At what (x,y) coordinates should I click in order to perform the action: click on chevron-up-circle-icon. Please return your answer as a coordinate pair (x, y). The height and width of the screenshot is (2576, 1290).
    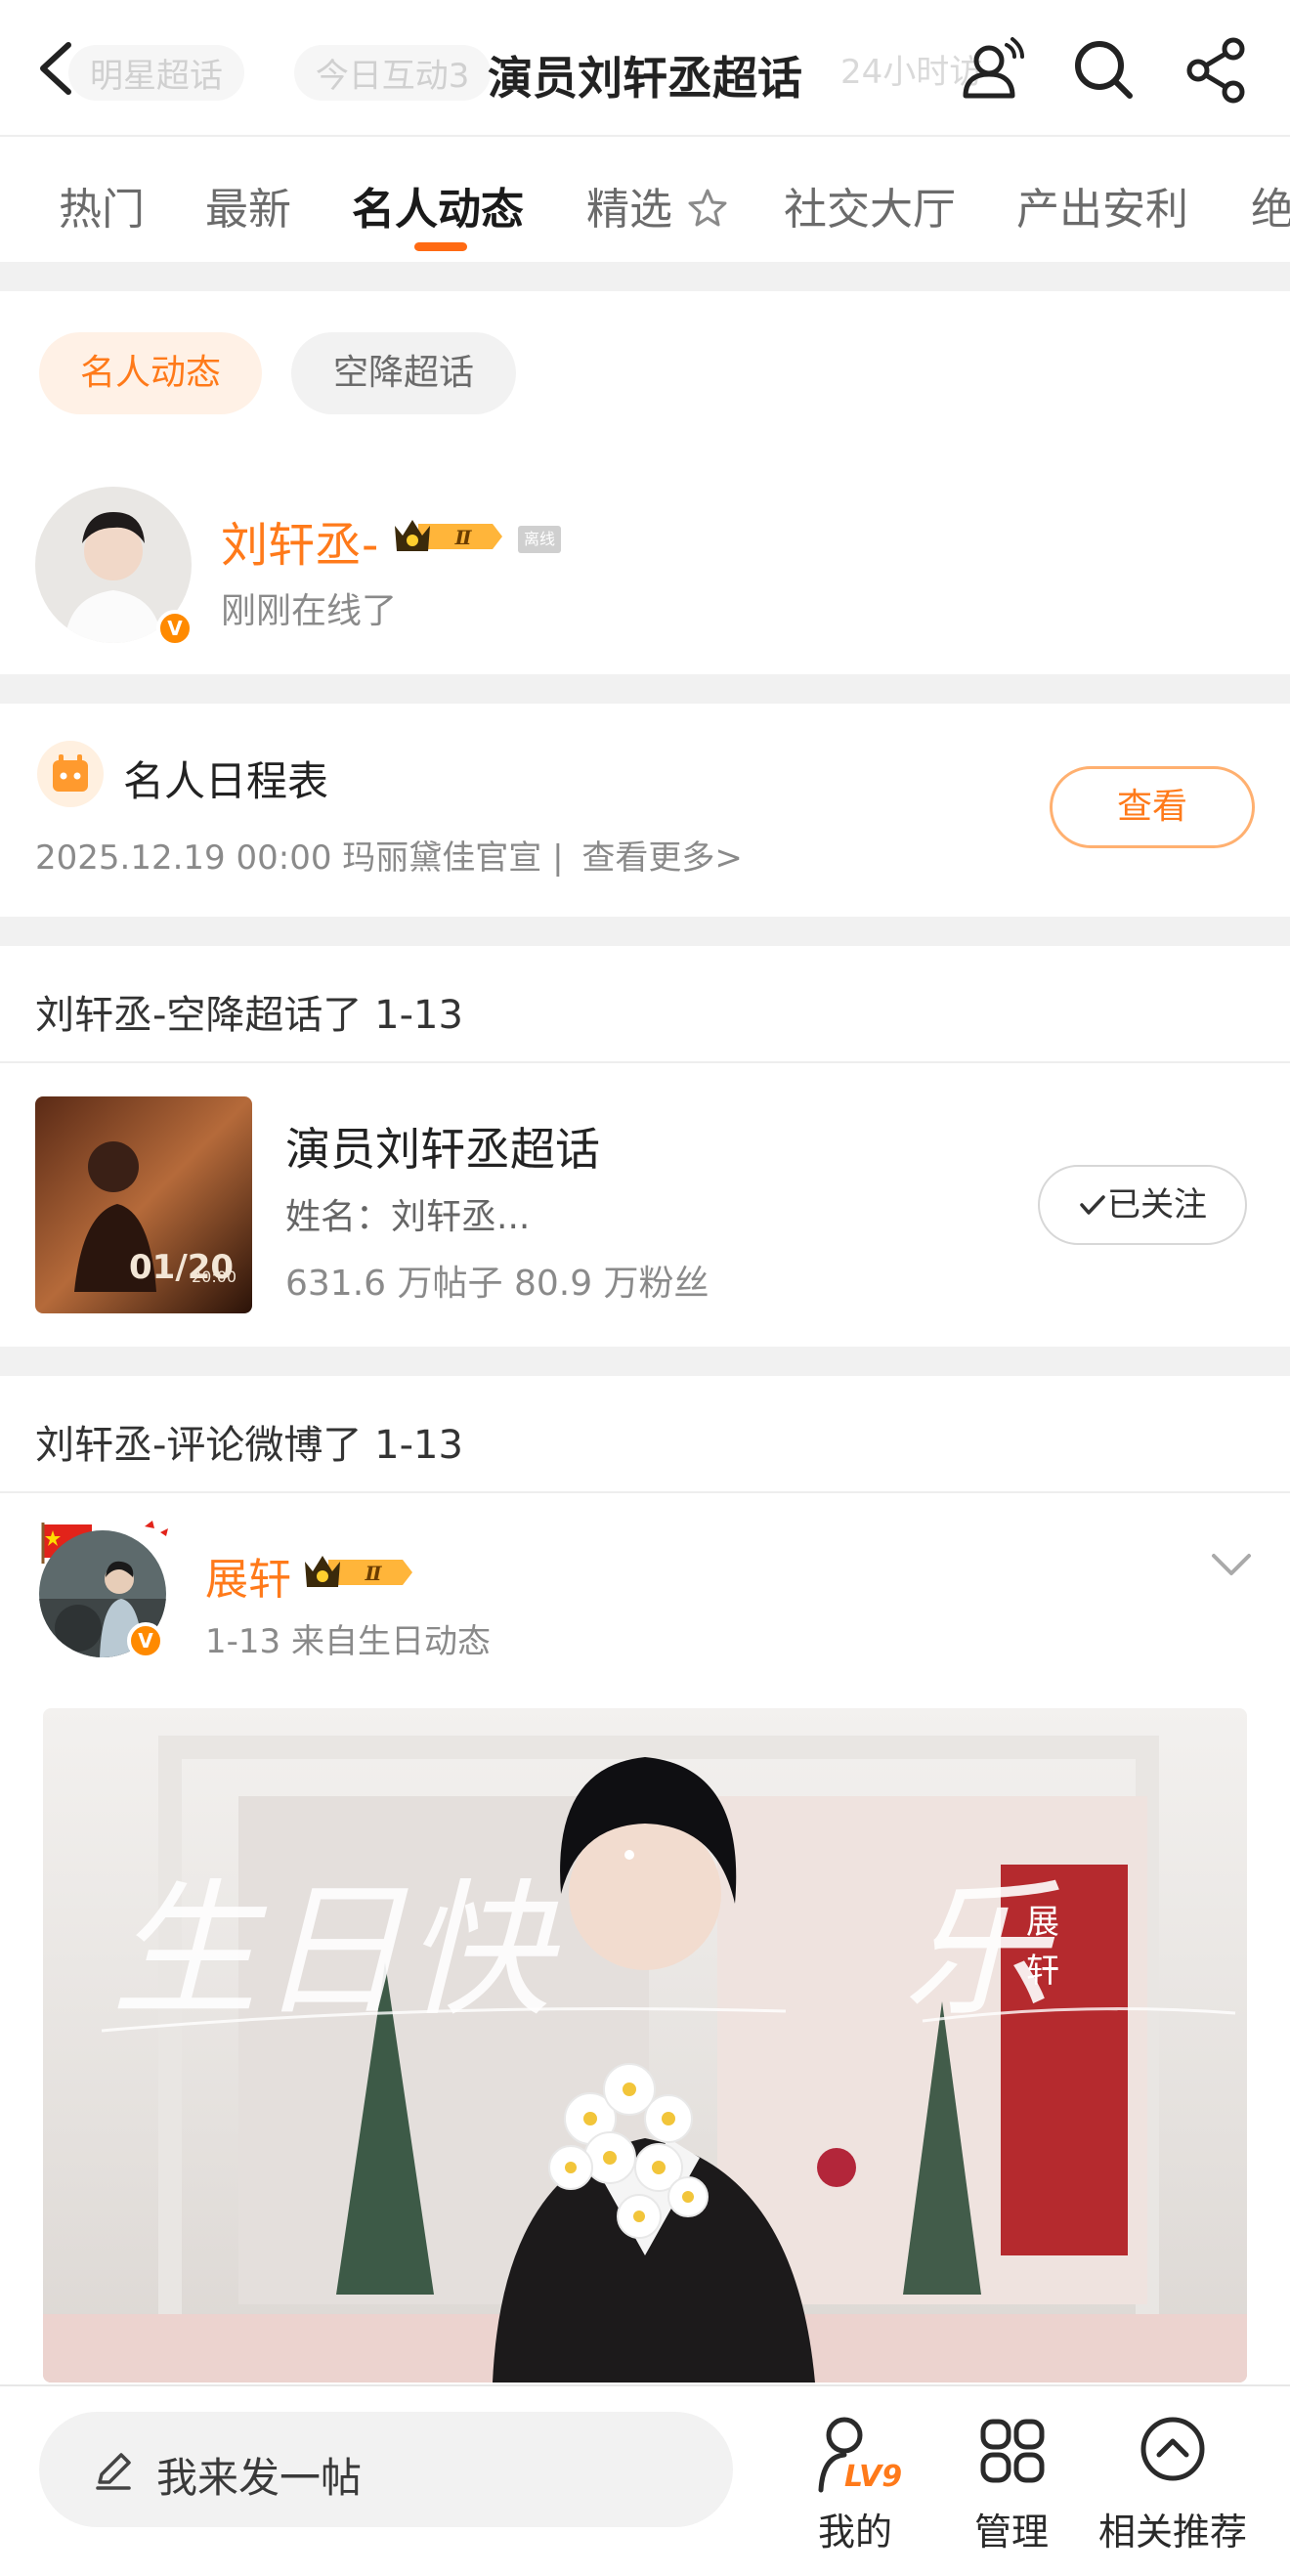
    Looking at the image, I should click on (1172, 2449).